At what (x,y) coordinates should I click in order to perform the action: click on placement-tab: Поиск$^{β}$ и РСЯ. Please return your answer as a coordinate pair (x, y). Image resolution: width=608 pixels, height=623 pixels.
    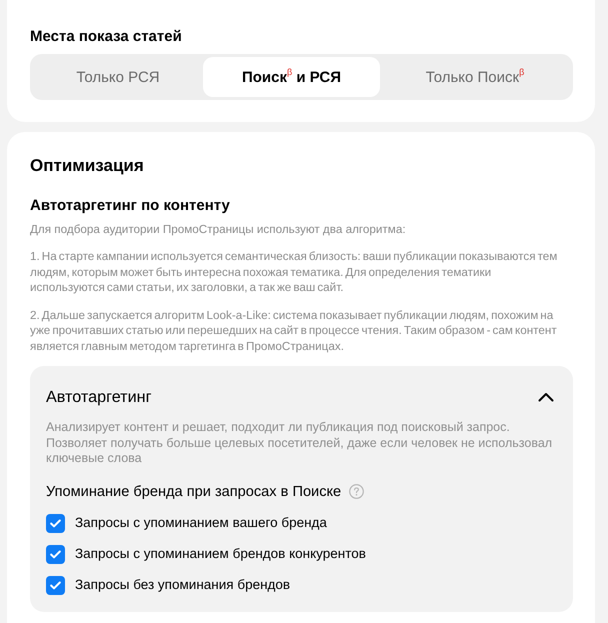
    Looking at the image, I should click on (291, 77).